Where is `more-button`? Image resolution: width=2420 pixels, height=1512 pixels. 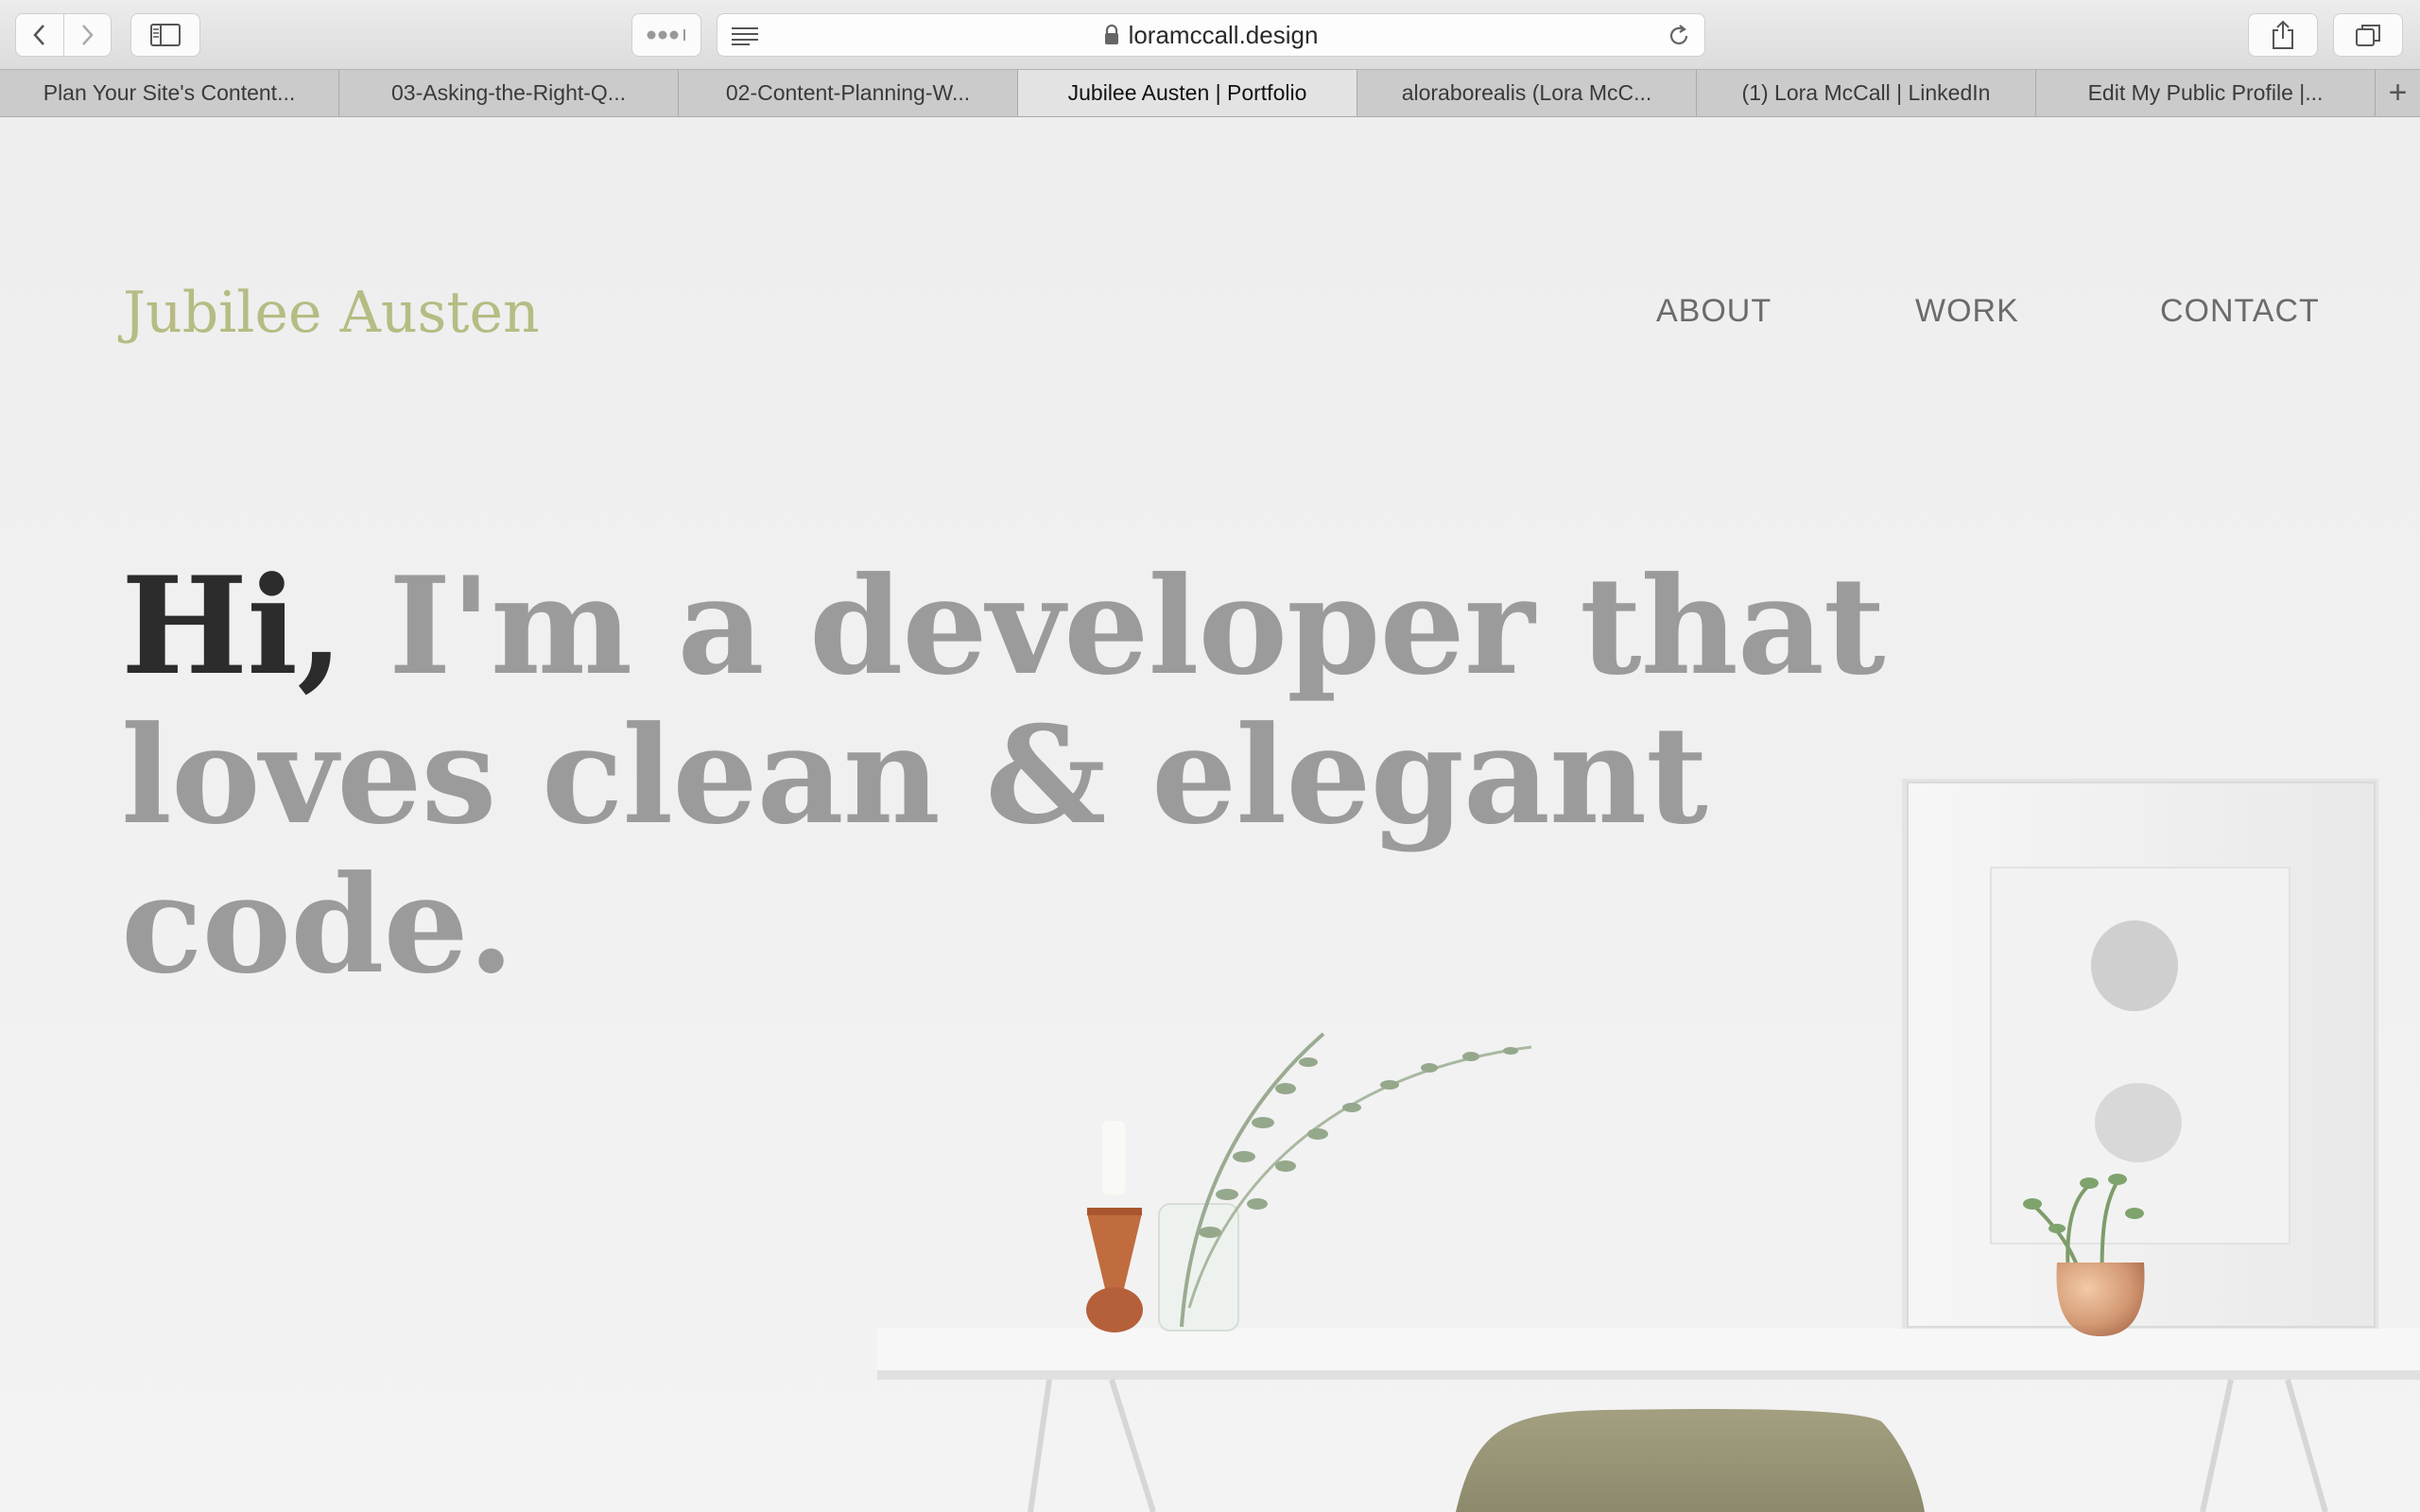
more-button is located at coordinates (666, 35).